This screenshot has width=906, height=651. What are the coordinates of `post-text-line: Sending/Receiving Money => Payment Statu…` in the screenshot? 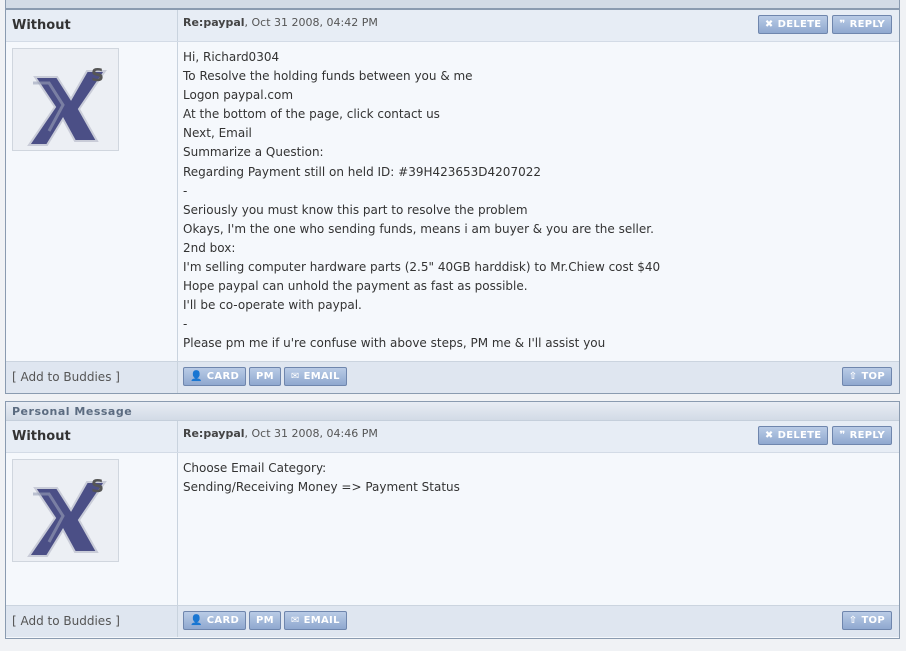 It's located at (321, 487).